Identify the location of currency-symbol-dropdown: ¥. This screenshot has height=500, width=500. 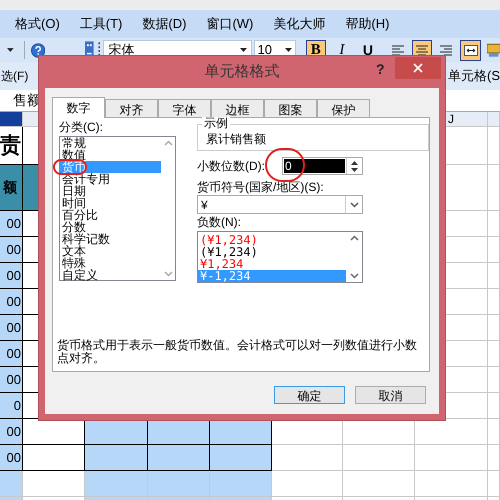
(280, 204).